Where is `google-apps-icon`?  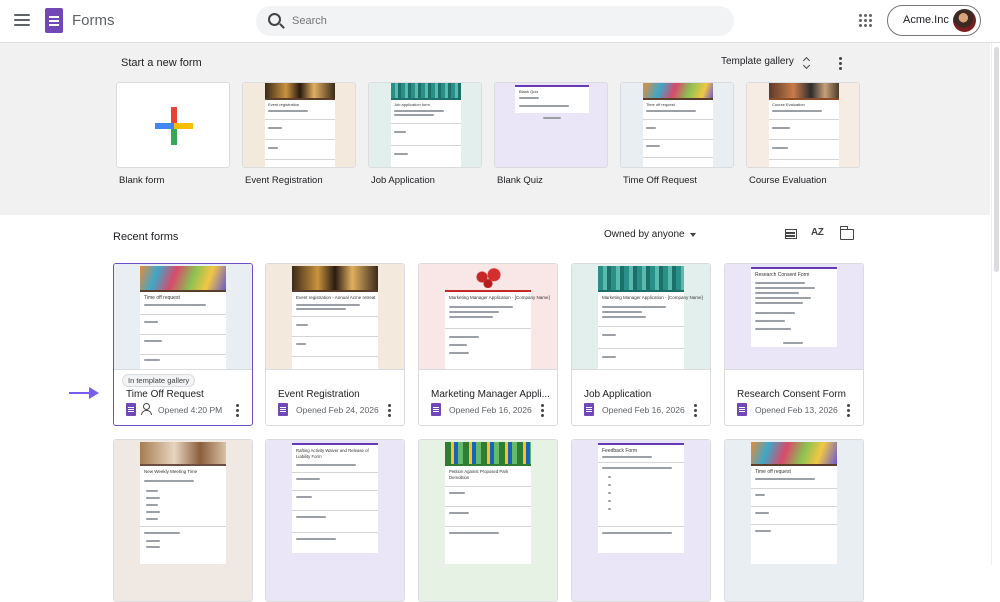 google-apps-icon is located at coordinates (865, 20).